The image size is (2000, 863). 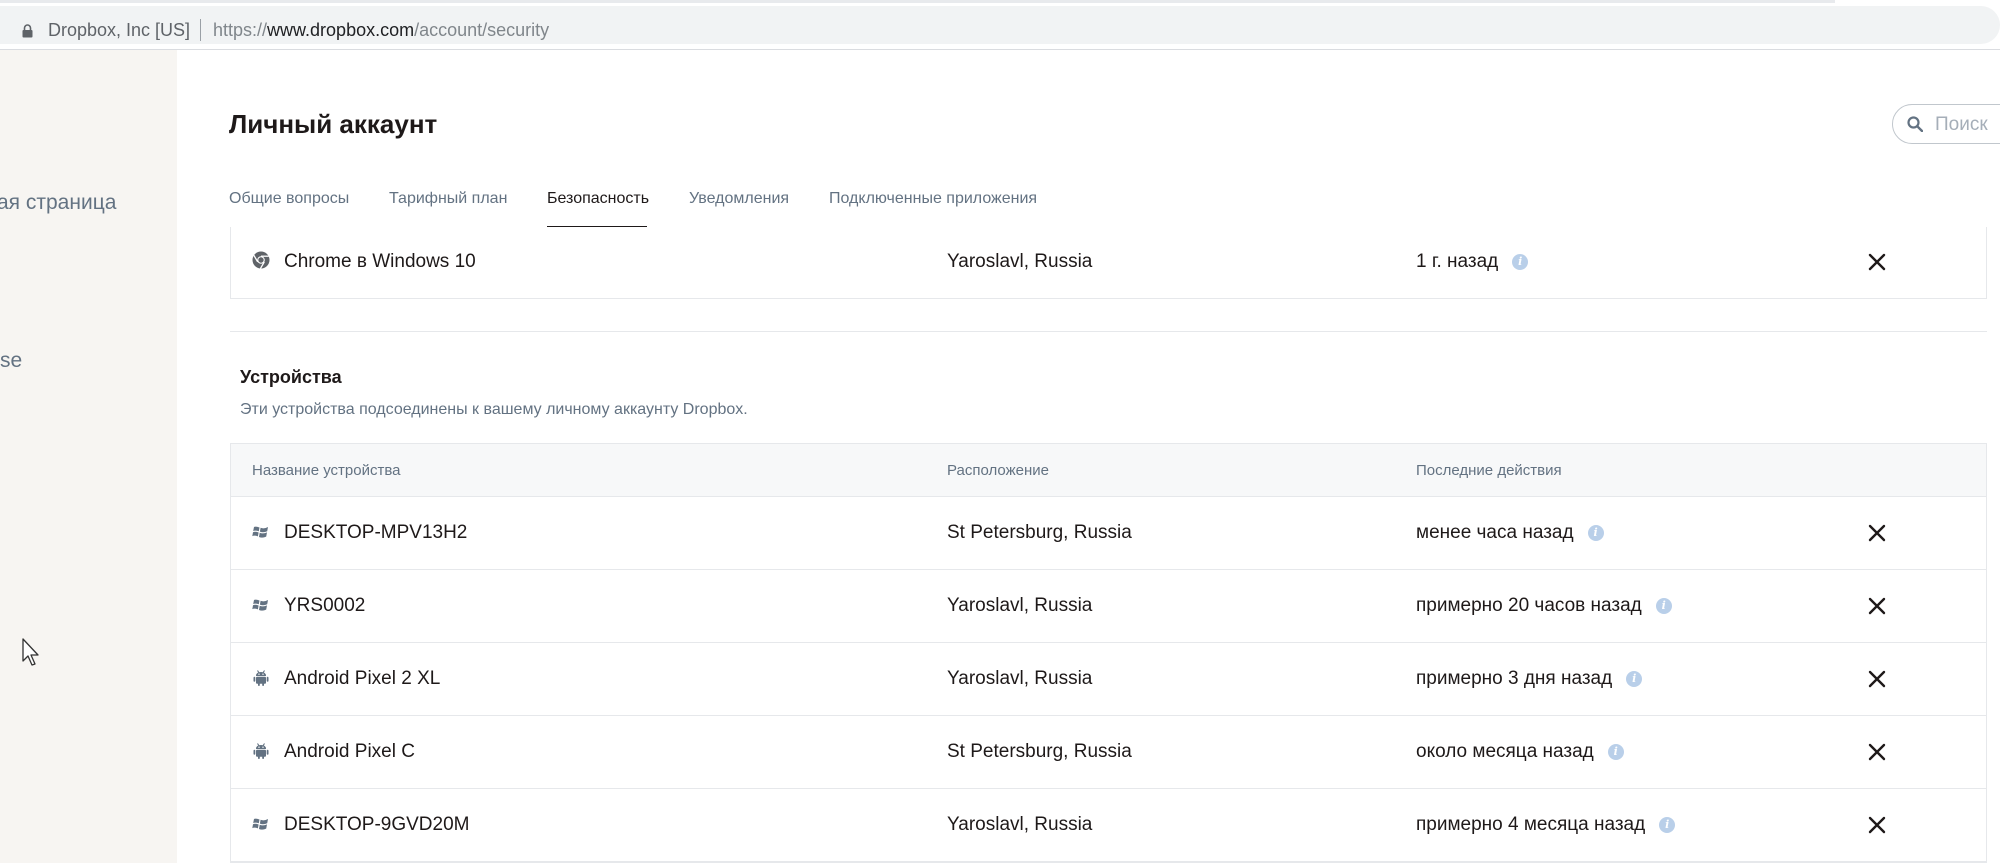 I want to click on tab-strip-edge, so click(x=917, y=1).